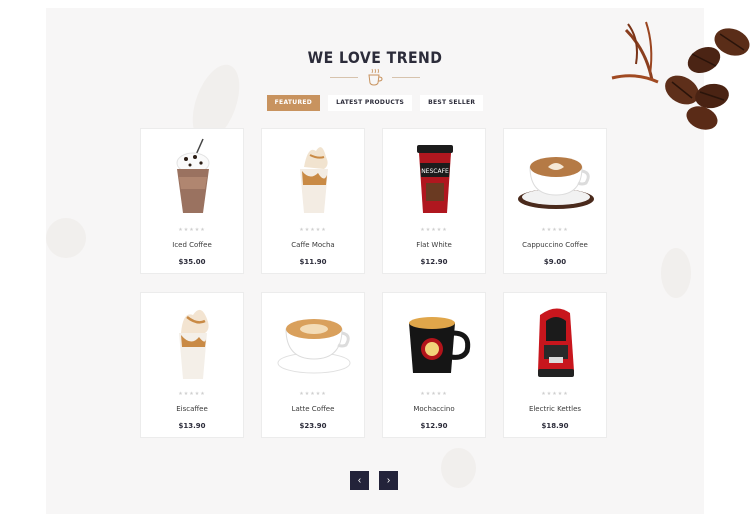  Describe the element at coordinates (555, 245) in the screenshot. I see `product-name: Cappuccino Coffee` at that location.